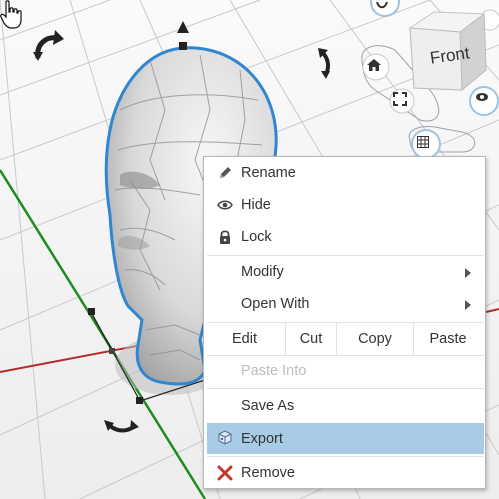 Image resolution: width=499 pixels, height=499 pixels. Describe the element at coordinates (311, 339) in the screenshot. I see `cut-button: Cut` at that location.